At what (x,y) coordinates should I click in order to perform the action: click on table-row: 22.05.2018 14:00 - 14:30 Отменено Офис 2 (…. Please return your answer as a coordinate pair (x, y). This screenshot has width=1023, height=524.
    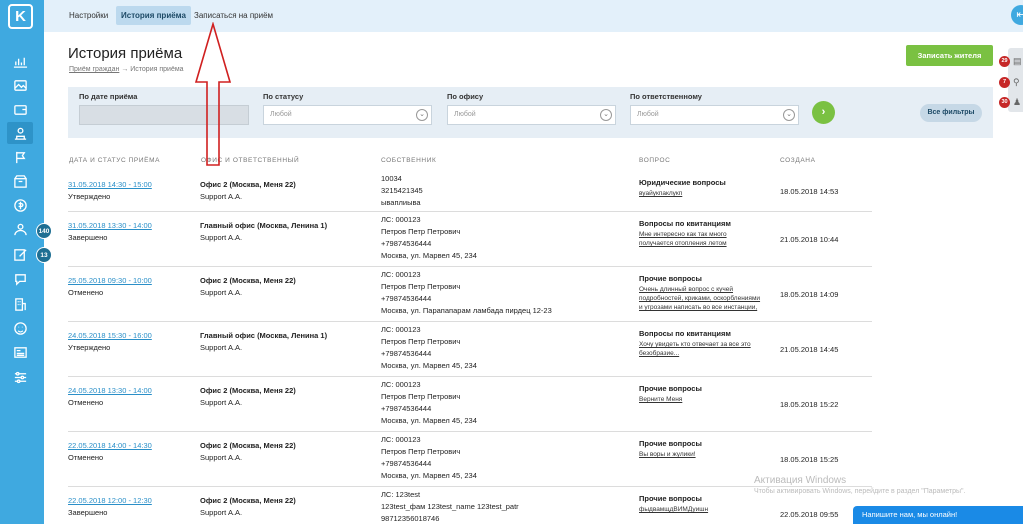
    Looking at the image, I should click on (470, 459).